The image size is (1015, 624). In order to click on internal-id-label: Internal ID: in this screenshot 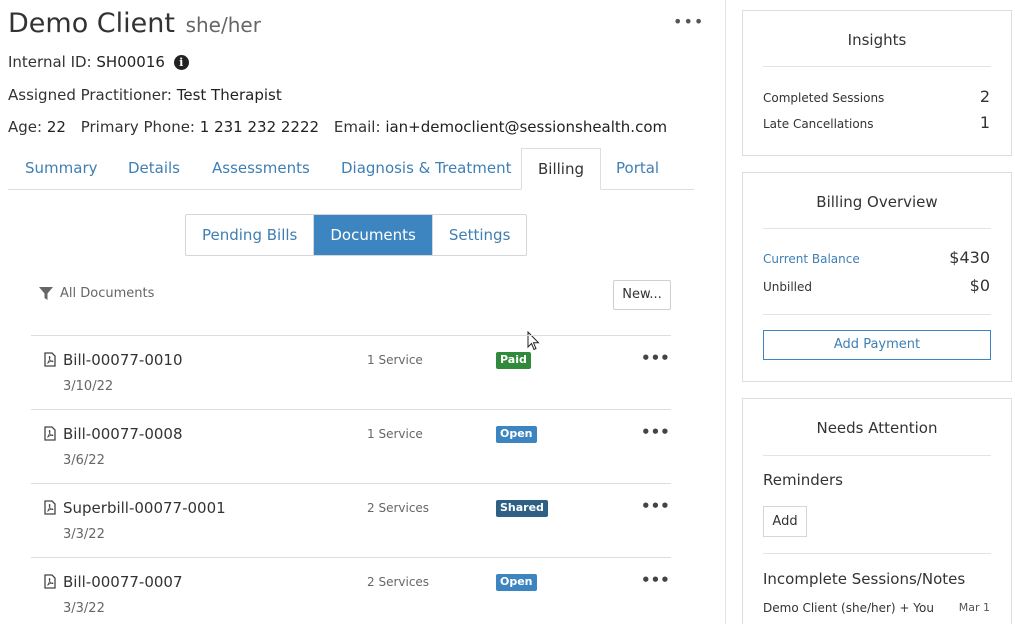, I will do `click(50, 62)`.